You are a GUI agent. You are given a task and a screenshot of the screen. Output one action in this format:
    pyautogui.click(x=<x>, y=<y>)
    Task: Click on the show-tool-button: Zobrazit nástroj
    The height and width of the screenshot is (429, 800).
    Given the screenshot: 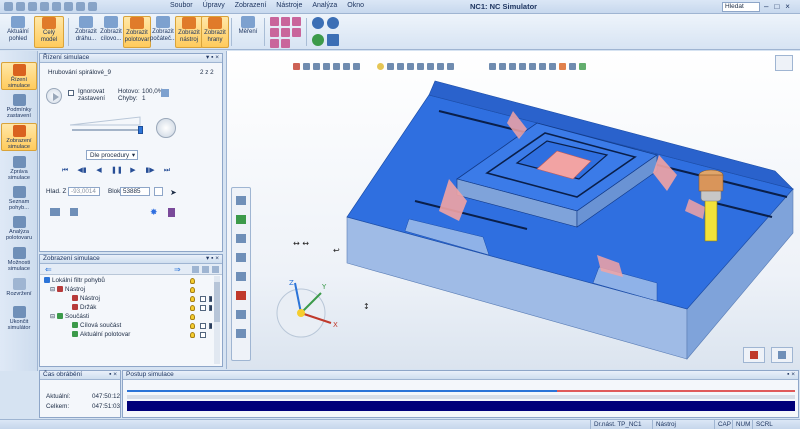 What is the action you would take?
    pyautogui.click(x=189, y=32)
    